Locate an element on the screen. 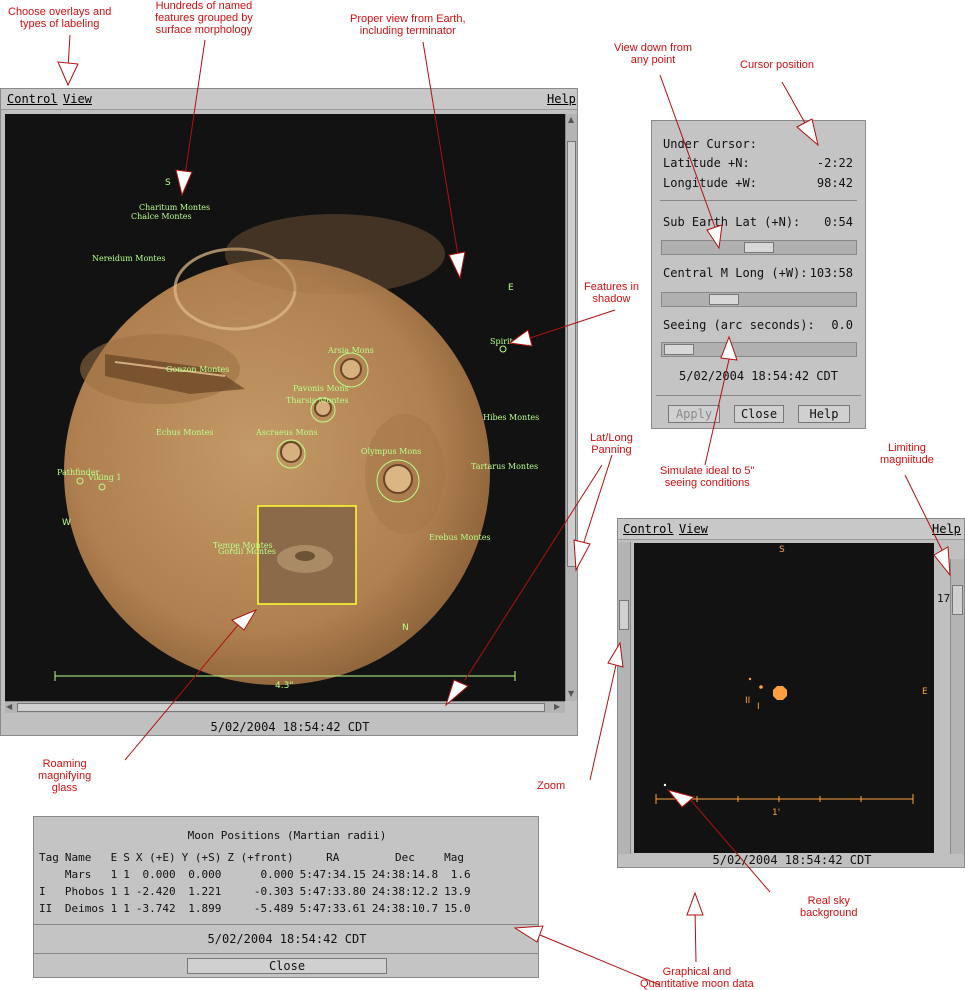  sky-menu-control: Control is located at coordinates (648, 529).